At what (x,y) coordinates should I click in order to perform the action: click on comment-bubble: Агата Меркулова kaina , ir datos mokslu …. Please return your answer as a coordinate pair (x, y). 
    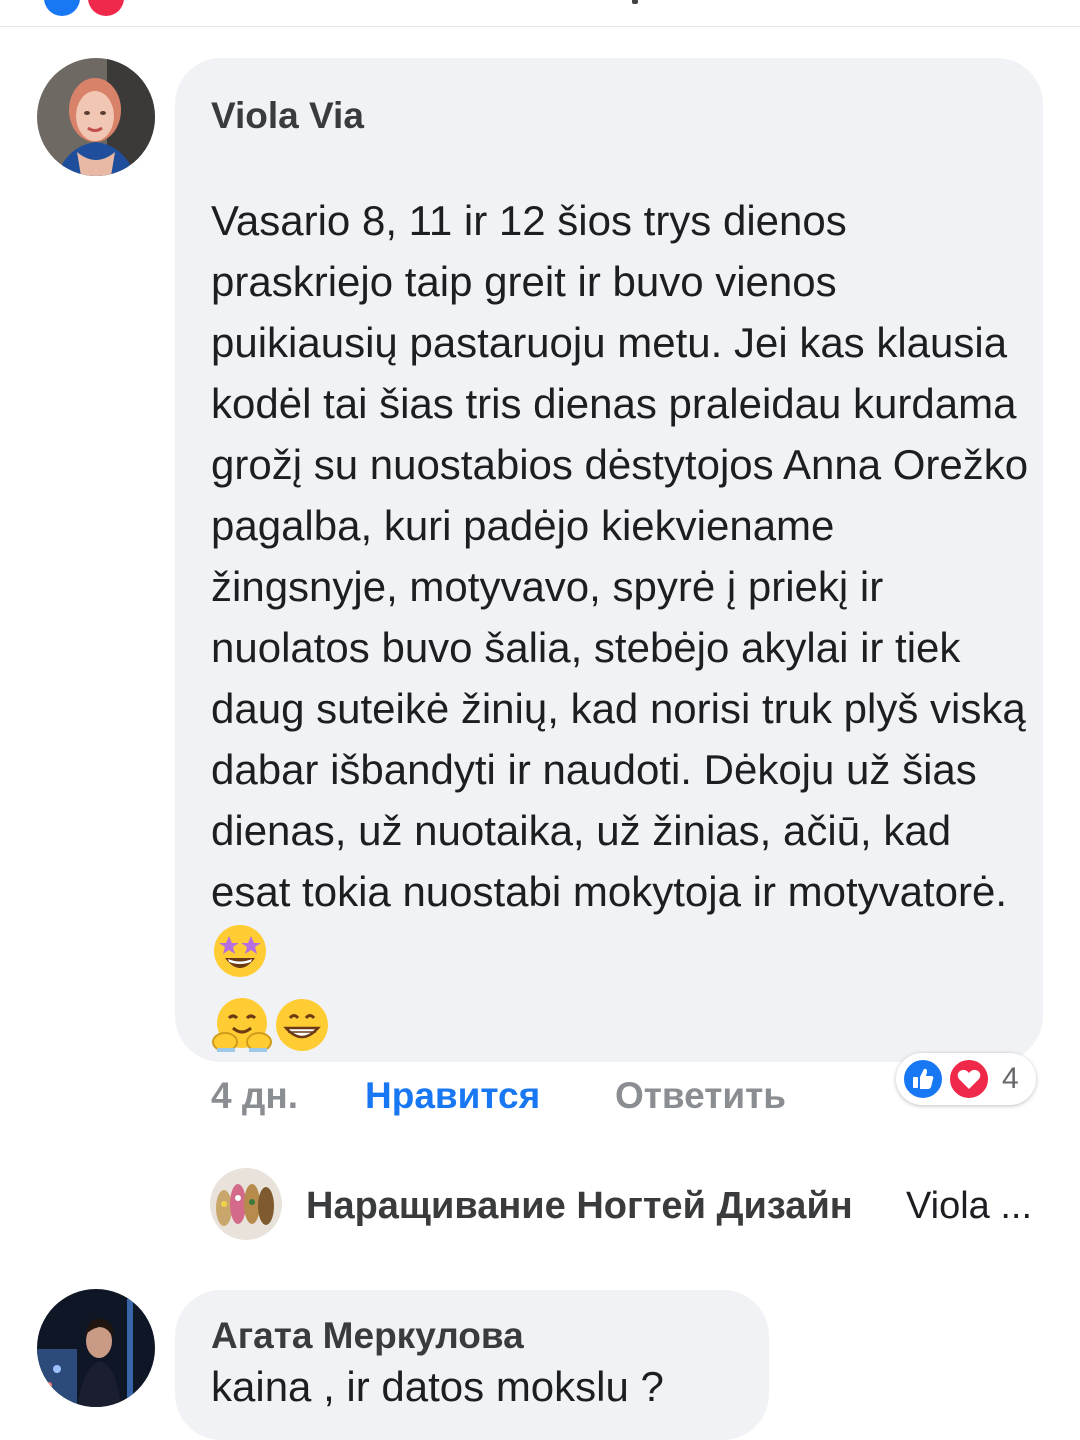
    Looking at the image, I should click on (472, 1365).